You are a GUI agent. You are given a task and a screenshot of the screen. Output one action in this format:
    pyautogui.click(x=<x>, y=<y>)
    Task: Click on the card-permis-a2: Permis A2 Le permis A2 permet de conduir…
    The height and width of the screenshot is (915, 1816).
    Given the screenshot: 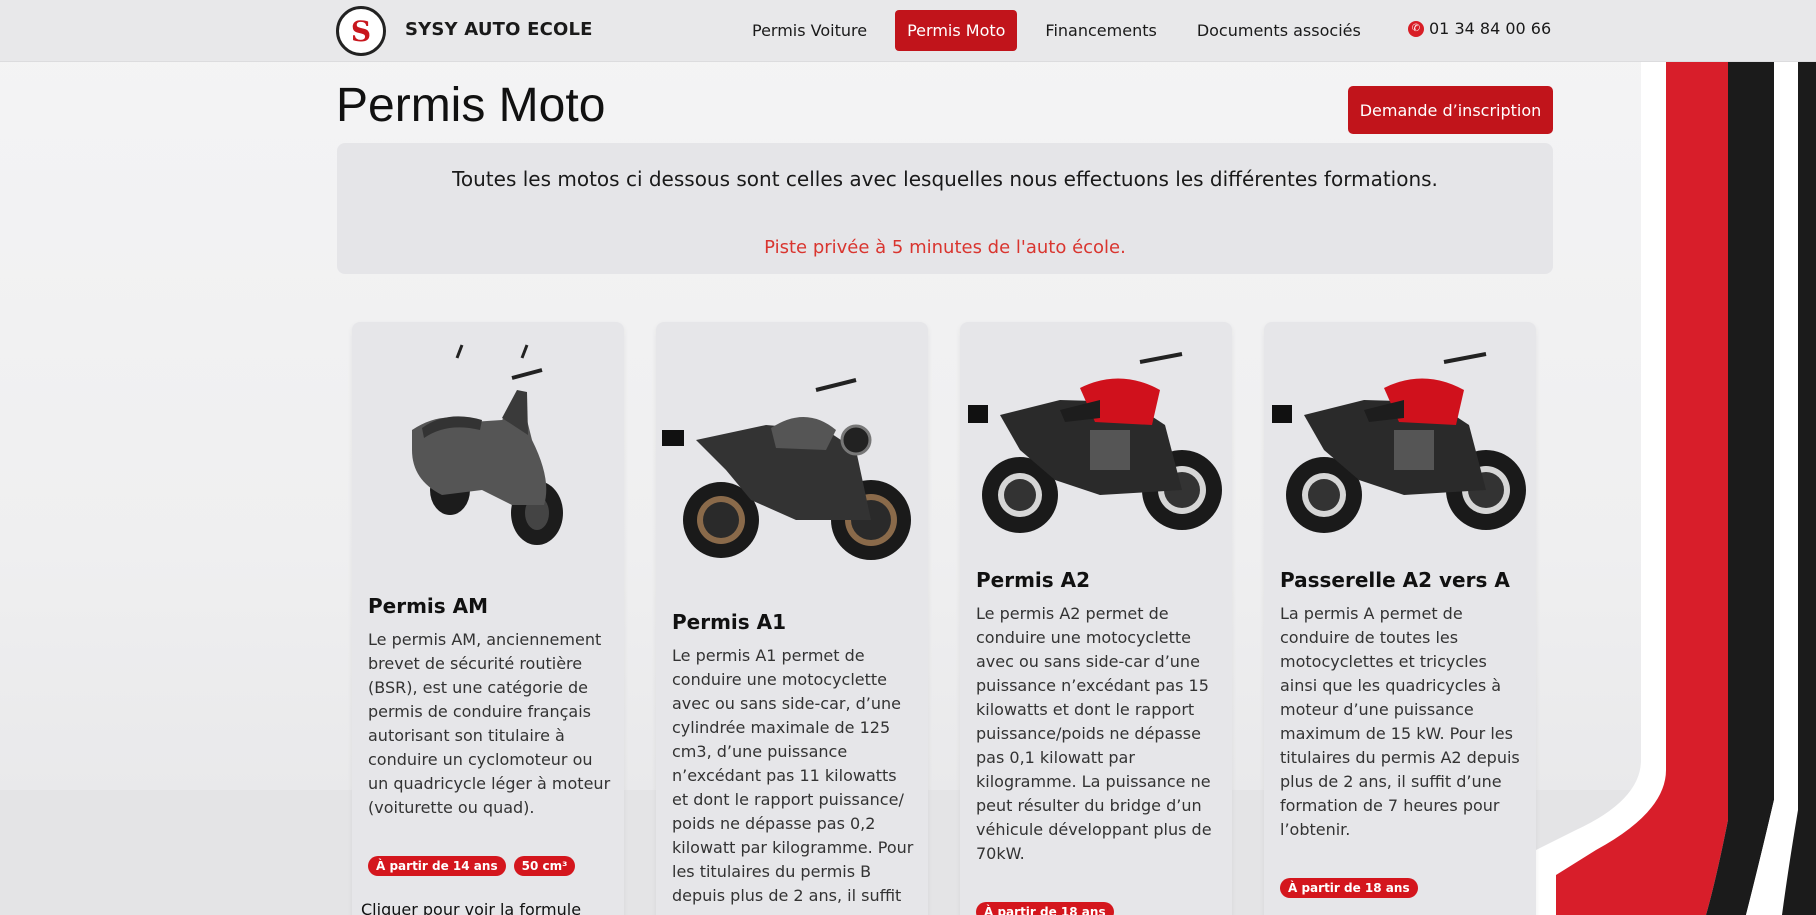 What is the action you would take?
    pyautogui.click(x=1096, y=618)
    